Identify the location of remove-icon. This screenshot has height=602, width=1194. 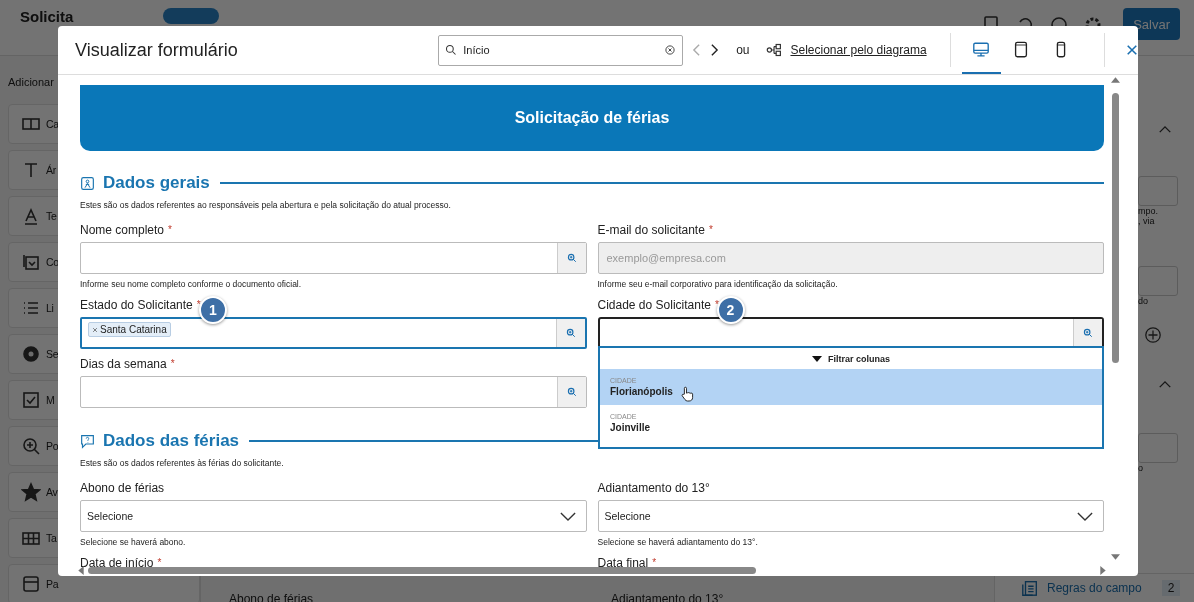
(95, 329).